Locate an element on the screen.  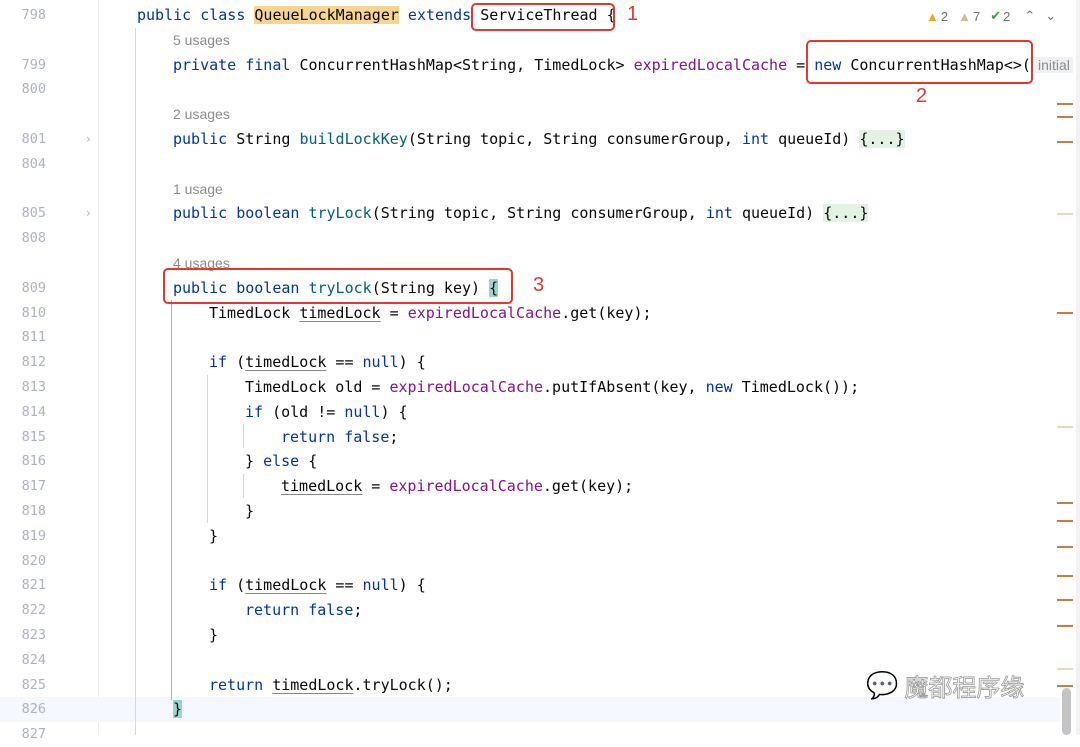
line-number: 825 is located at coordinates (33, 684).